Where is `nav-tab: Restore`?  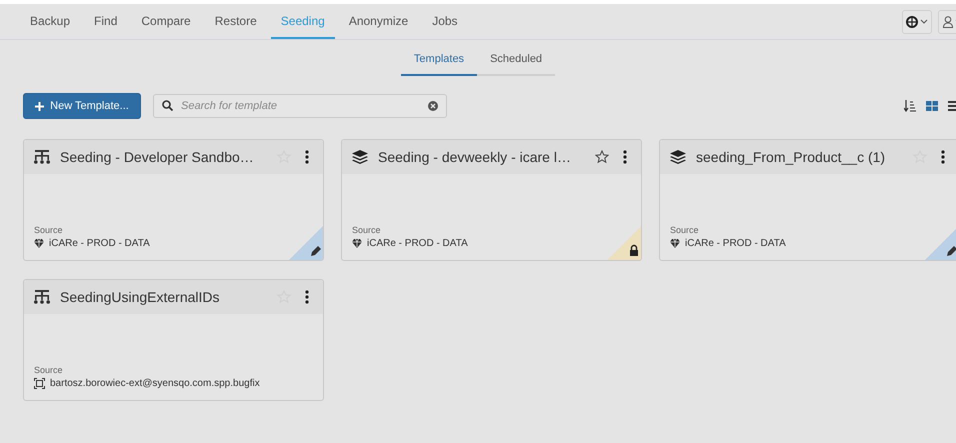 nav-tab: Restore is located at coordinates (235, 21).